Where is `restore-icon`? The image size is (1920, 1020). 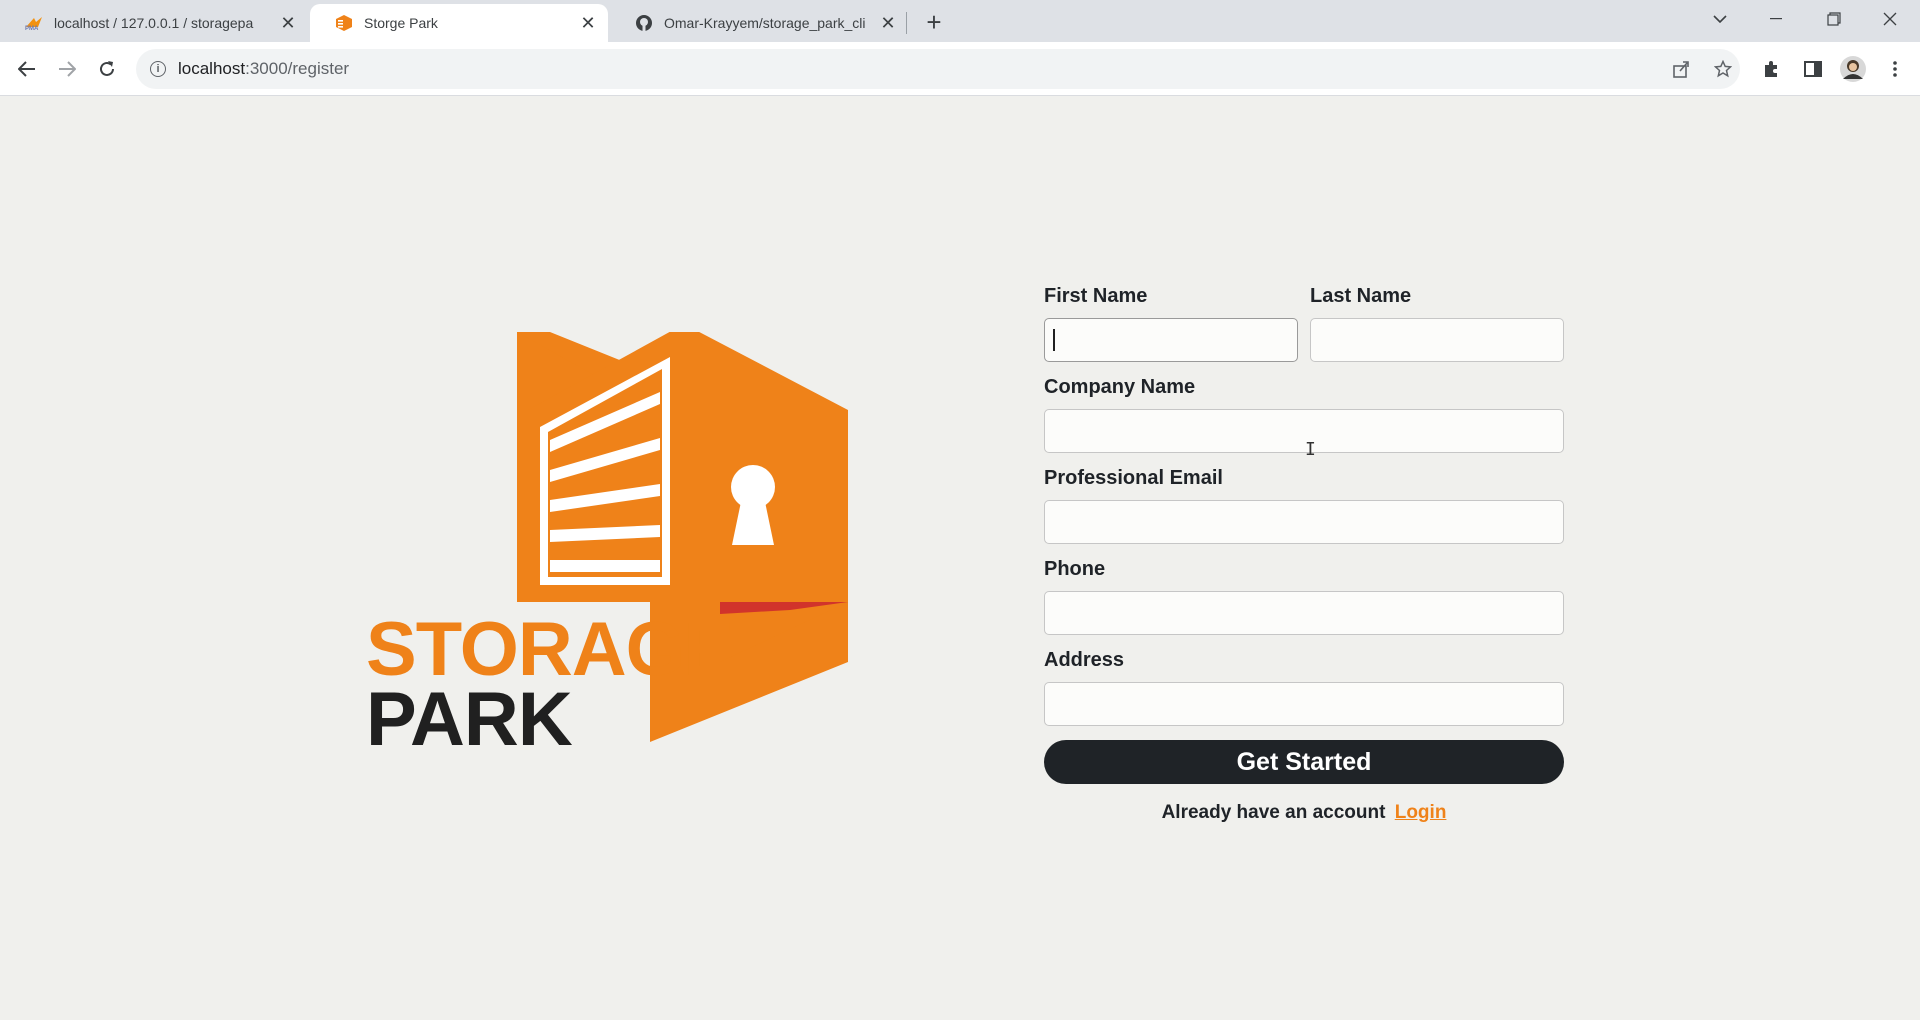
restore-icon is located at coordinates (1834, 19).